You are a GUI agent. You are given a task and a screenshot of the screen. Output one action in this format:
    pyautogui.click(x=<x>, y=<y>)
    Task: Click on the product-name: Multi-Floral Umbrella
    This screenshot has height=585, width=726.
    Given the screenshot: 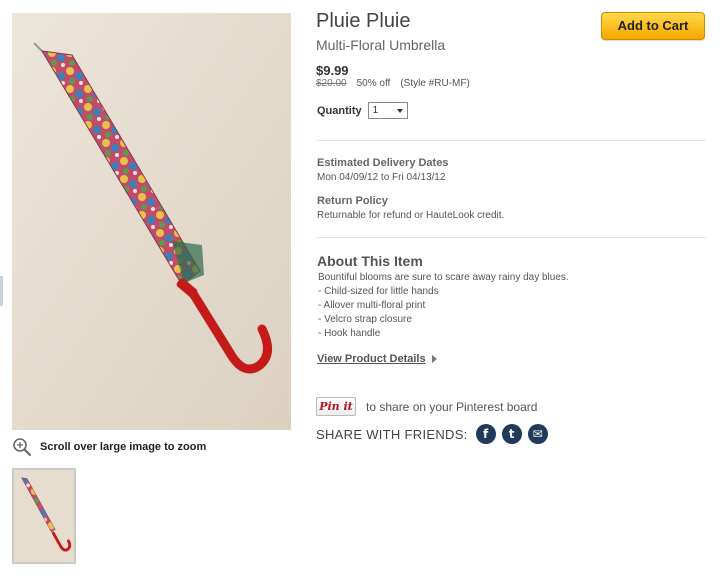 What is the action you would take?
    pyautogui.click(x=381, y=45)
    